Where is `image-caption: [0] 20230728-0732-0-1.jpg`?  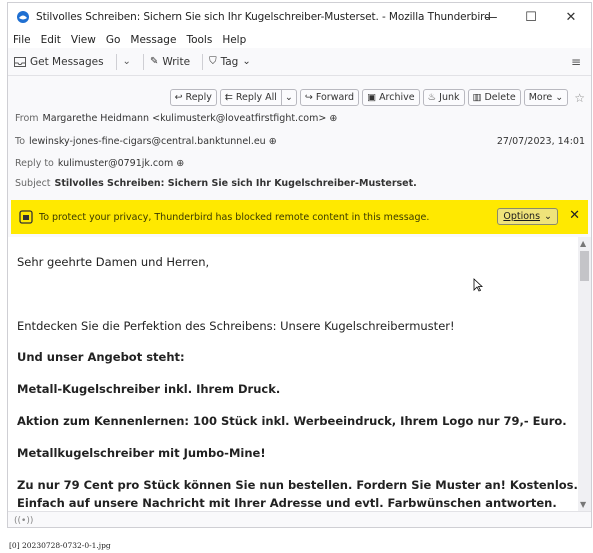
image-caption: [0] 20230728-0732-0-1.jpg is located at coordinates (60, 545).